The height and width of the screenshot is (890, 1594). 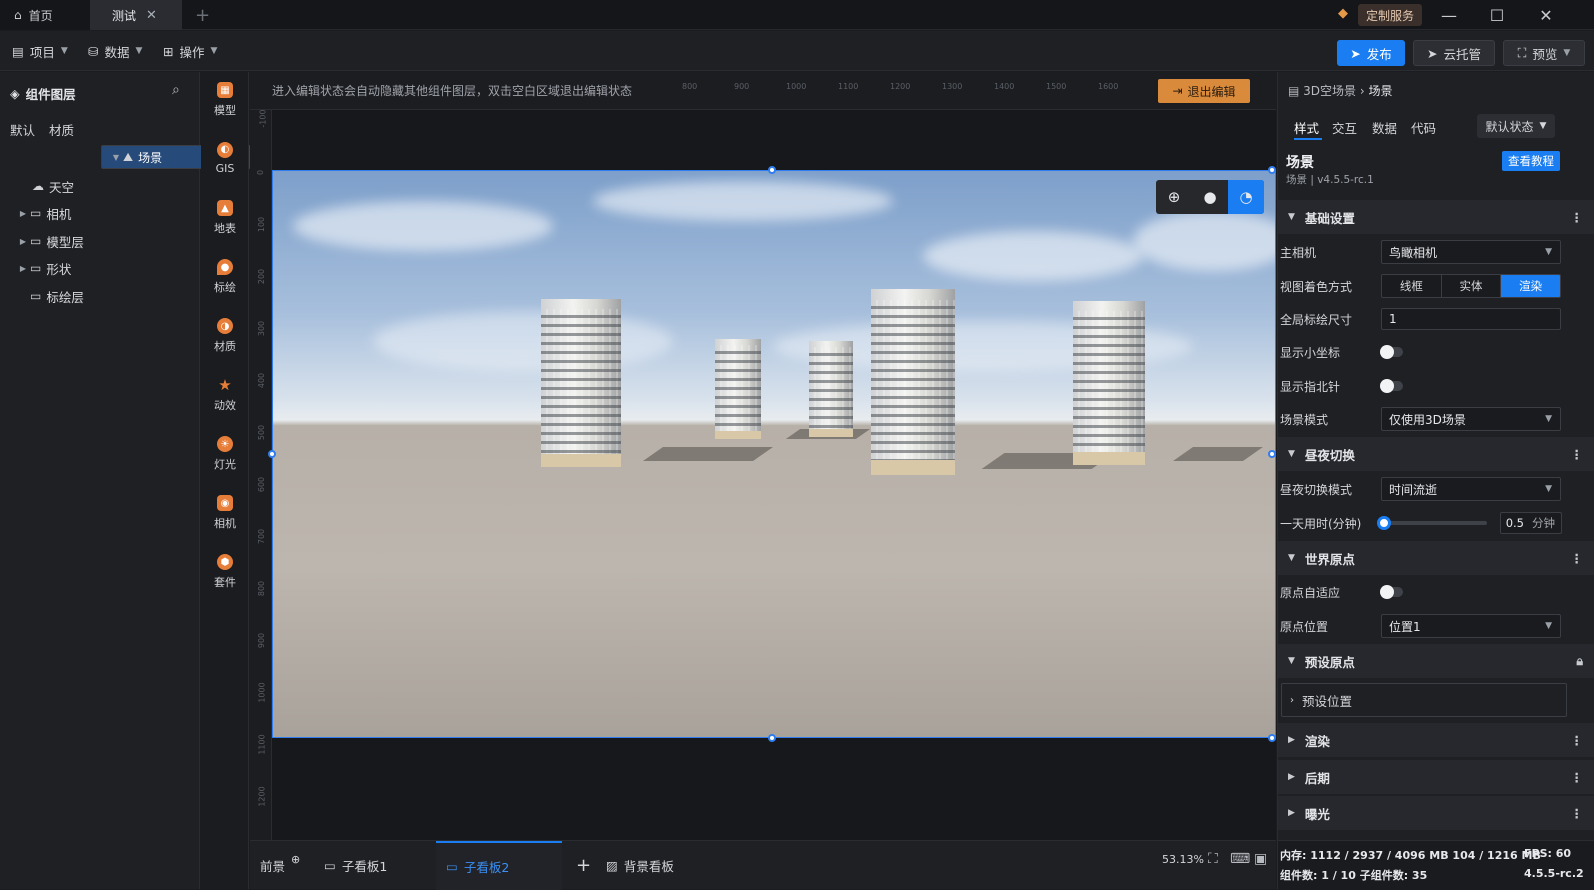 I want to click on custom-service-button: 定制服务, so click(x=1390, y=15).